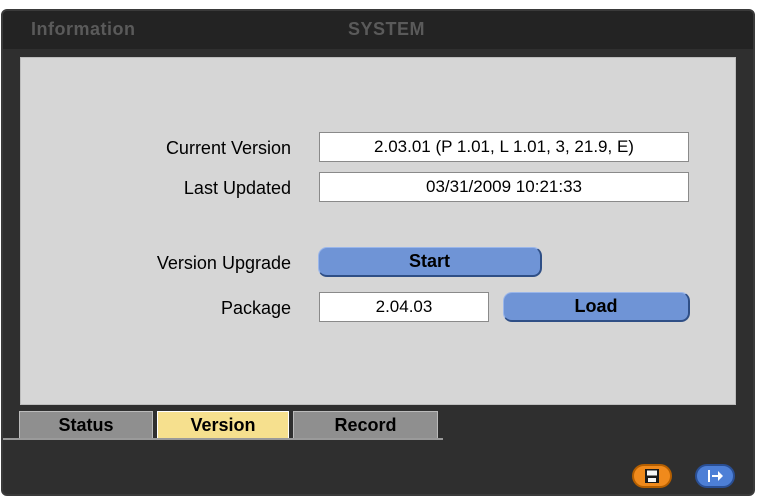  I want to click on current-version-field: 2.03.01 (P 1.01, L 1.01, 3, 21.9, E), so click(504, 147).